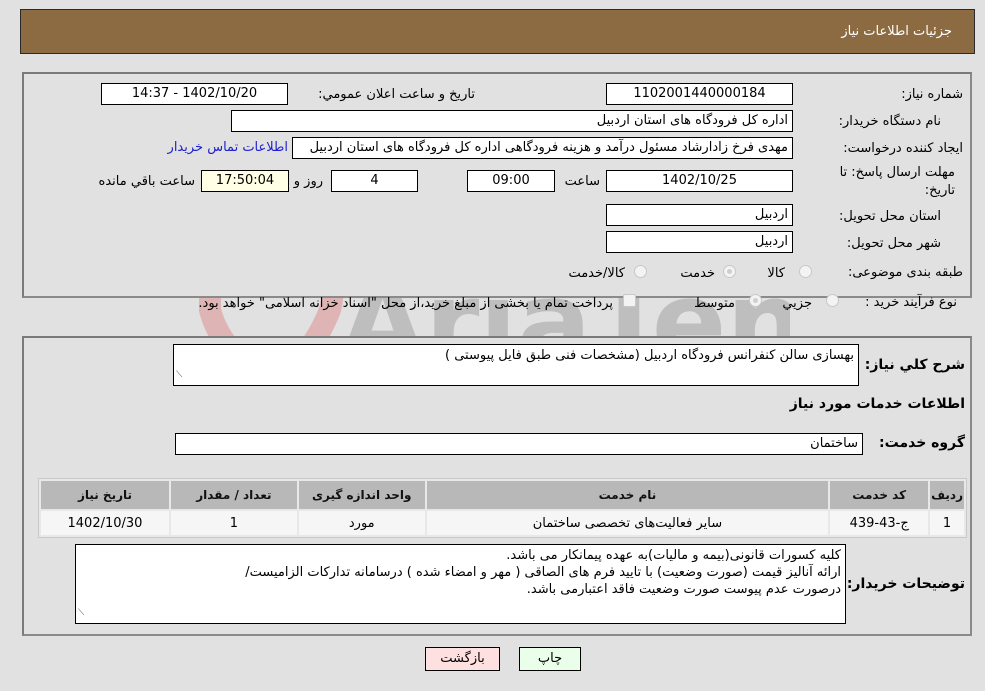  I want to click on col-qty: تعداد / مقدار, so click(233, 495).